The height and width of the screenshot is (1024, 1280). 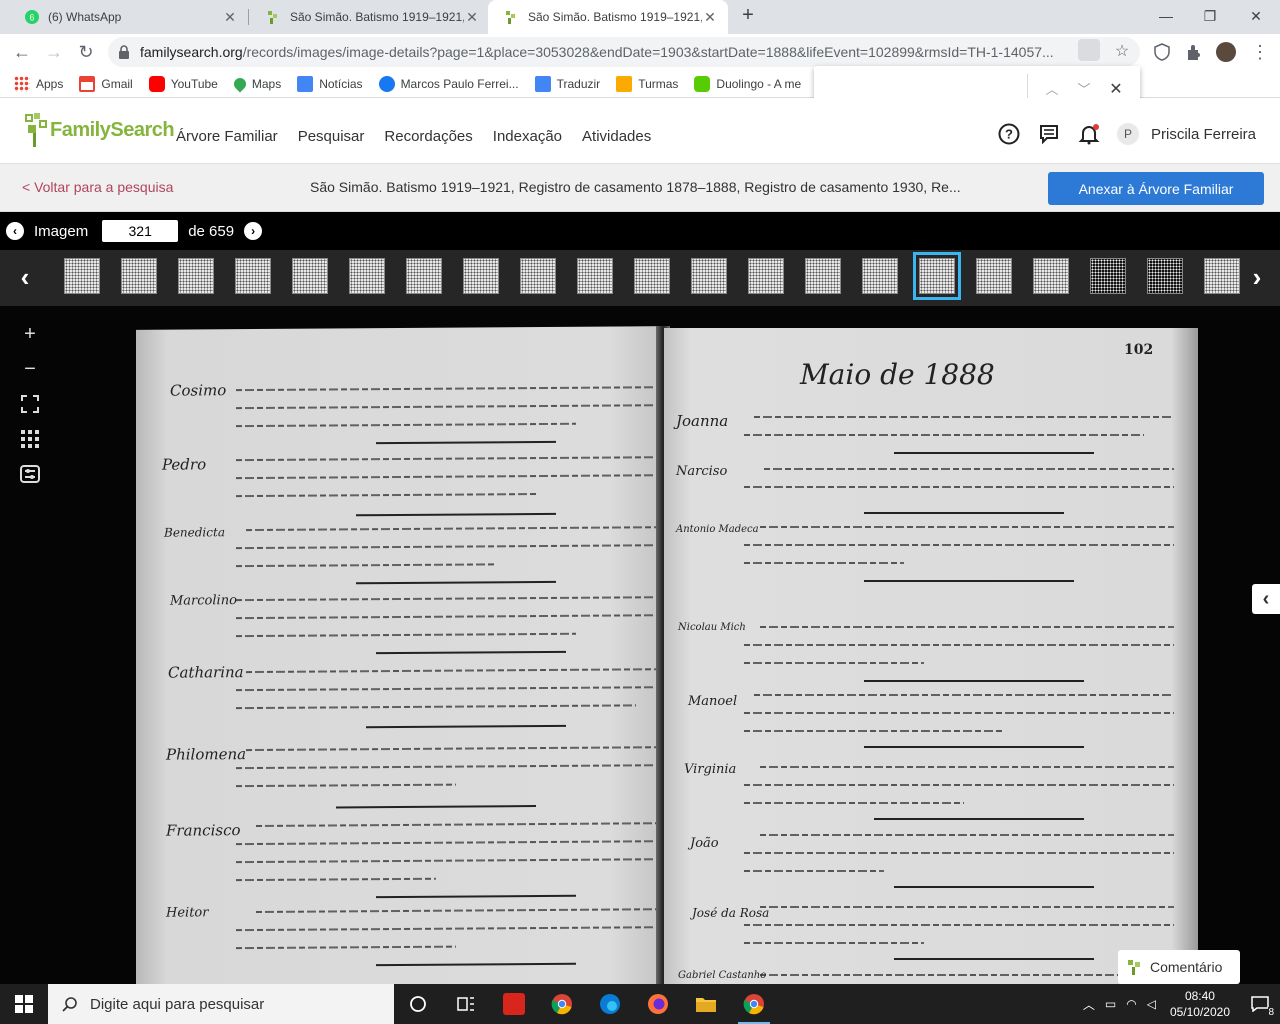 I want to click on taskbar-clock: 08:40 05/10/2020, so click(x=1200, y=1004).